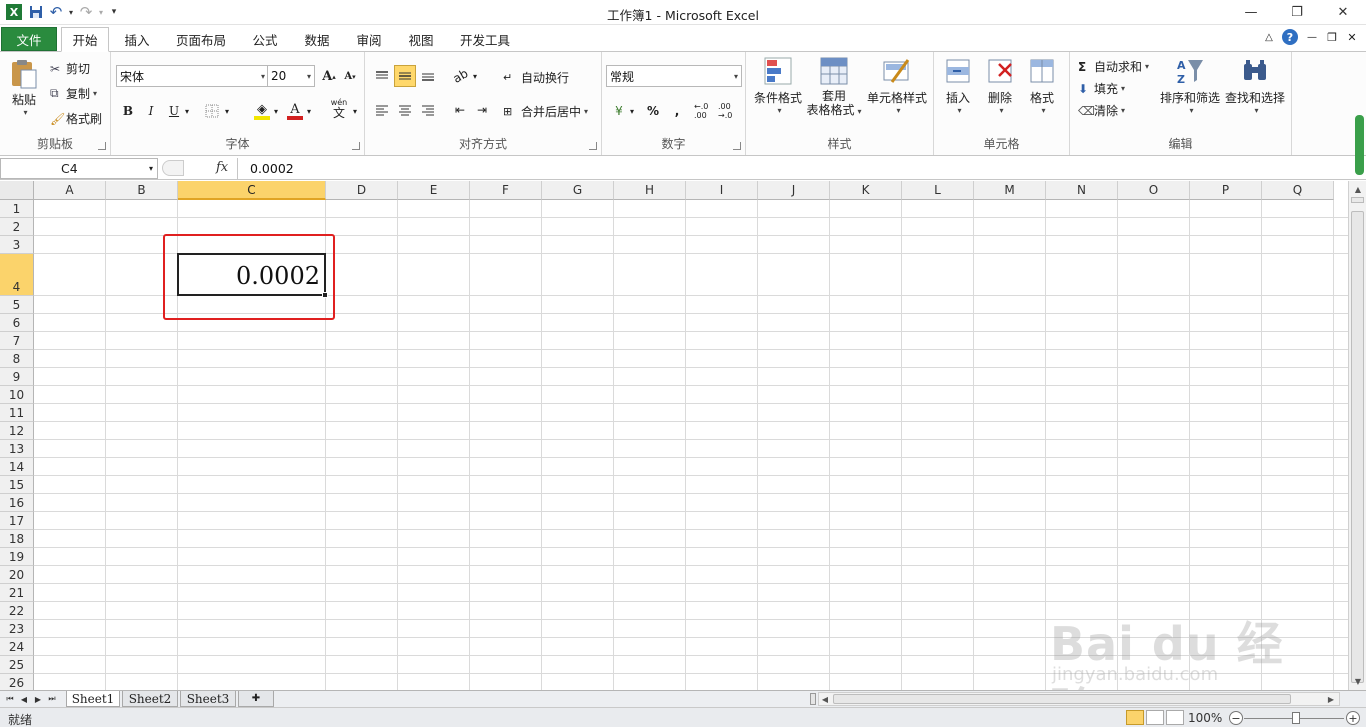  I want to click on vertical-scrollbar: ▲ ▼, so click(1357, 435).